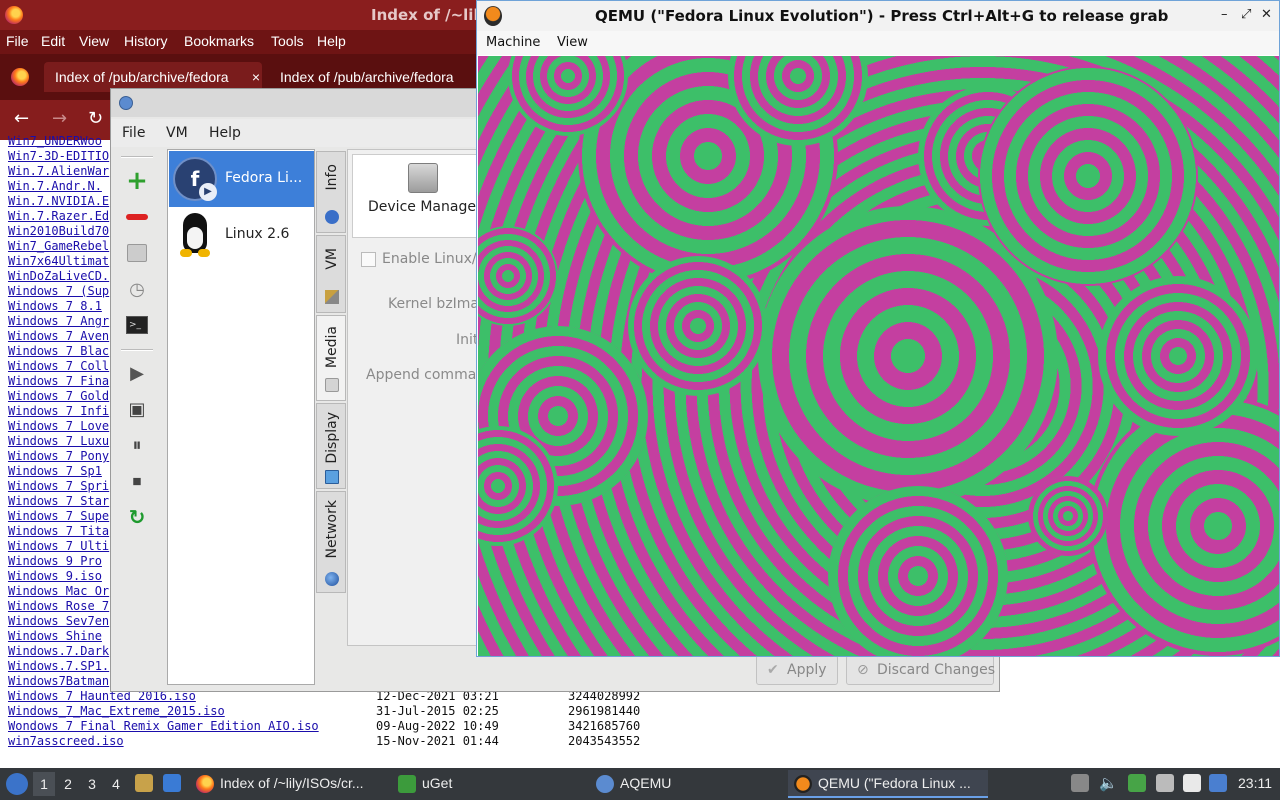  What do you see at coordinates (172, 783) in the screenshot?
I see `show-desktop-icon` at bounding box center [172, 783].